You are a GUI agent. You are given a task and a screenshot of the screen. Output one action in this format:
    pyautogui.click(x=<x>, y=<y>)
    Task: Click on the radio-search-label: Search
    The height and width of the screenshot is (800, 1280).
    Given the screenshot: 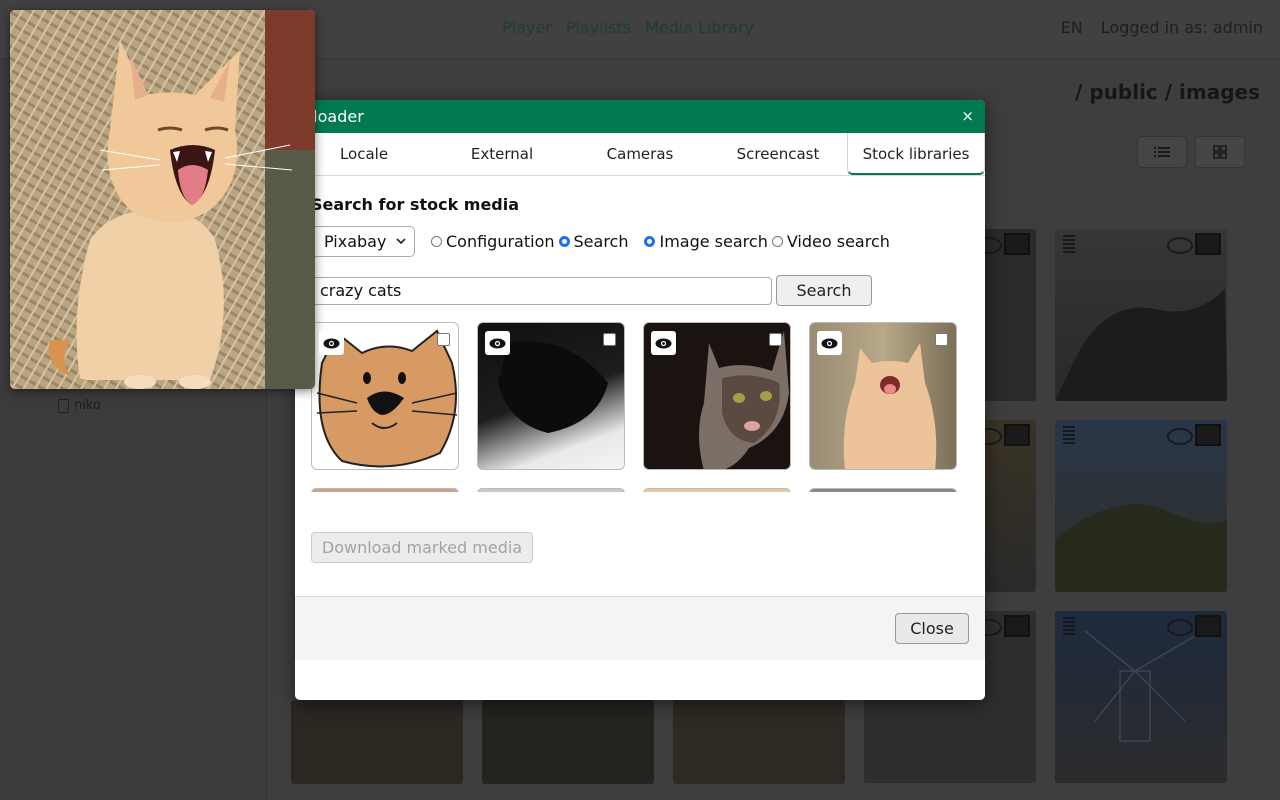 What is the action you would take?
    pyautogui.click(x=601, y=241)
    